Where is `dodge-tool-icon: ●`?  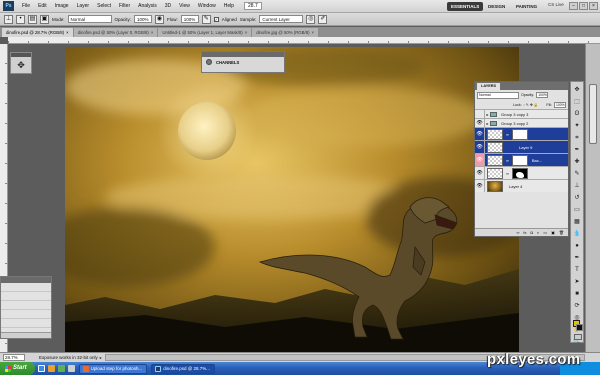
dodge-tool-icon: ● is located at coordinates (577, 246).